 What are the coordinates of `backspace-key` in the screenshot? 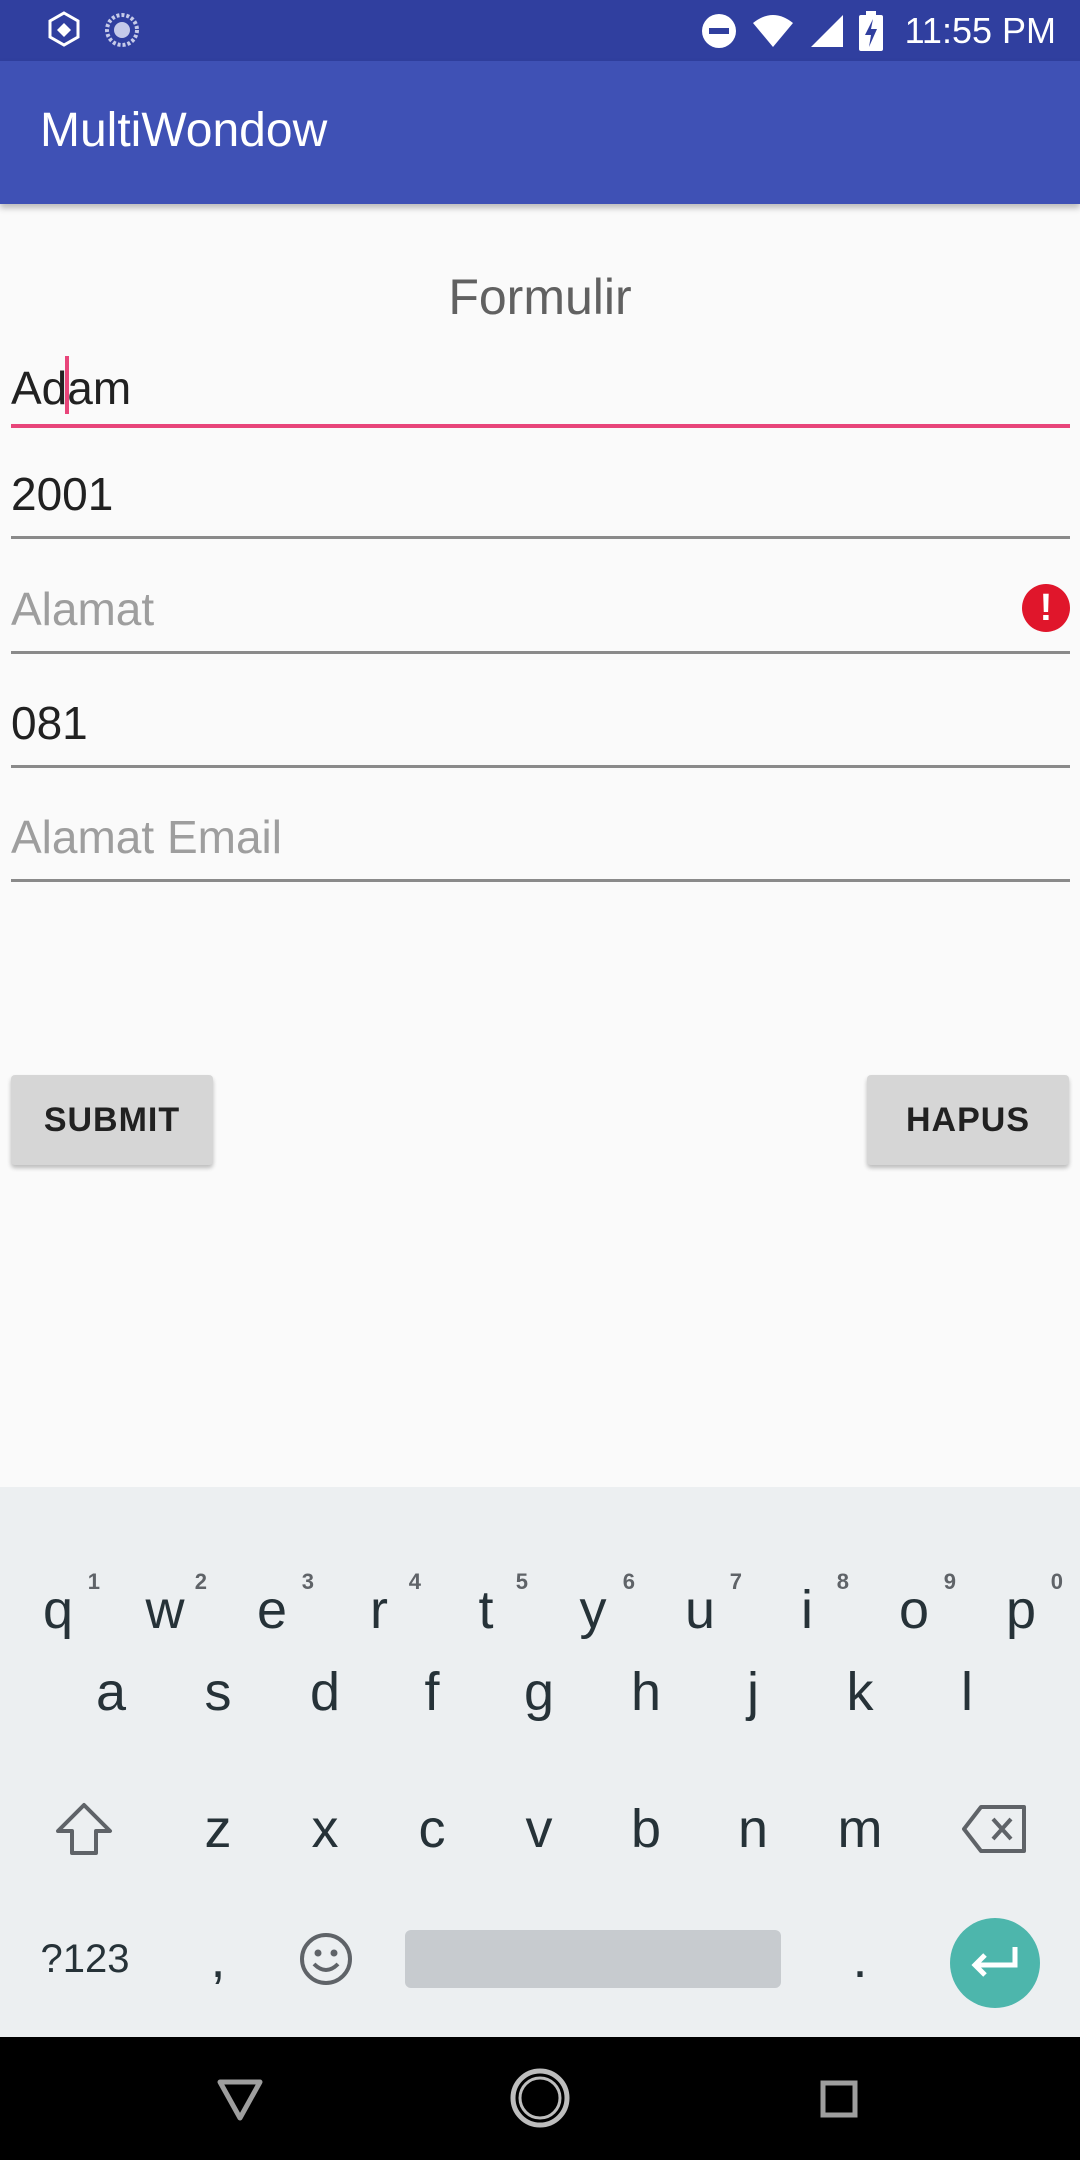 It's located at (994, 1829).